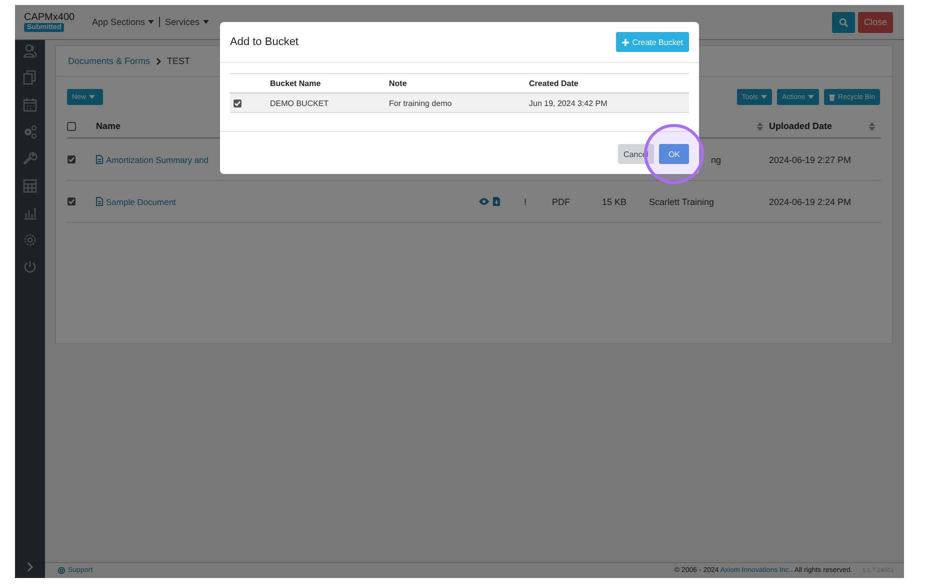  Describe the element at coordinates (398, 83) in the screenshot. I see `column-header: Note` at that location.